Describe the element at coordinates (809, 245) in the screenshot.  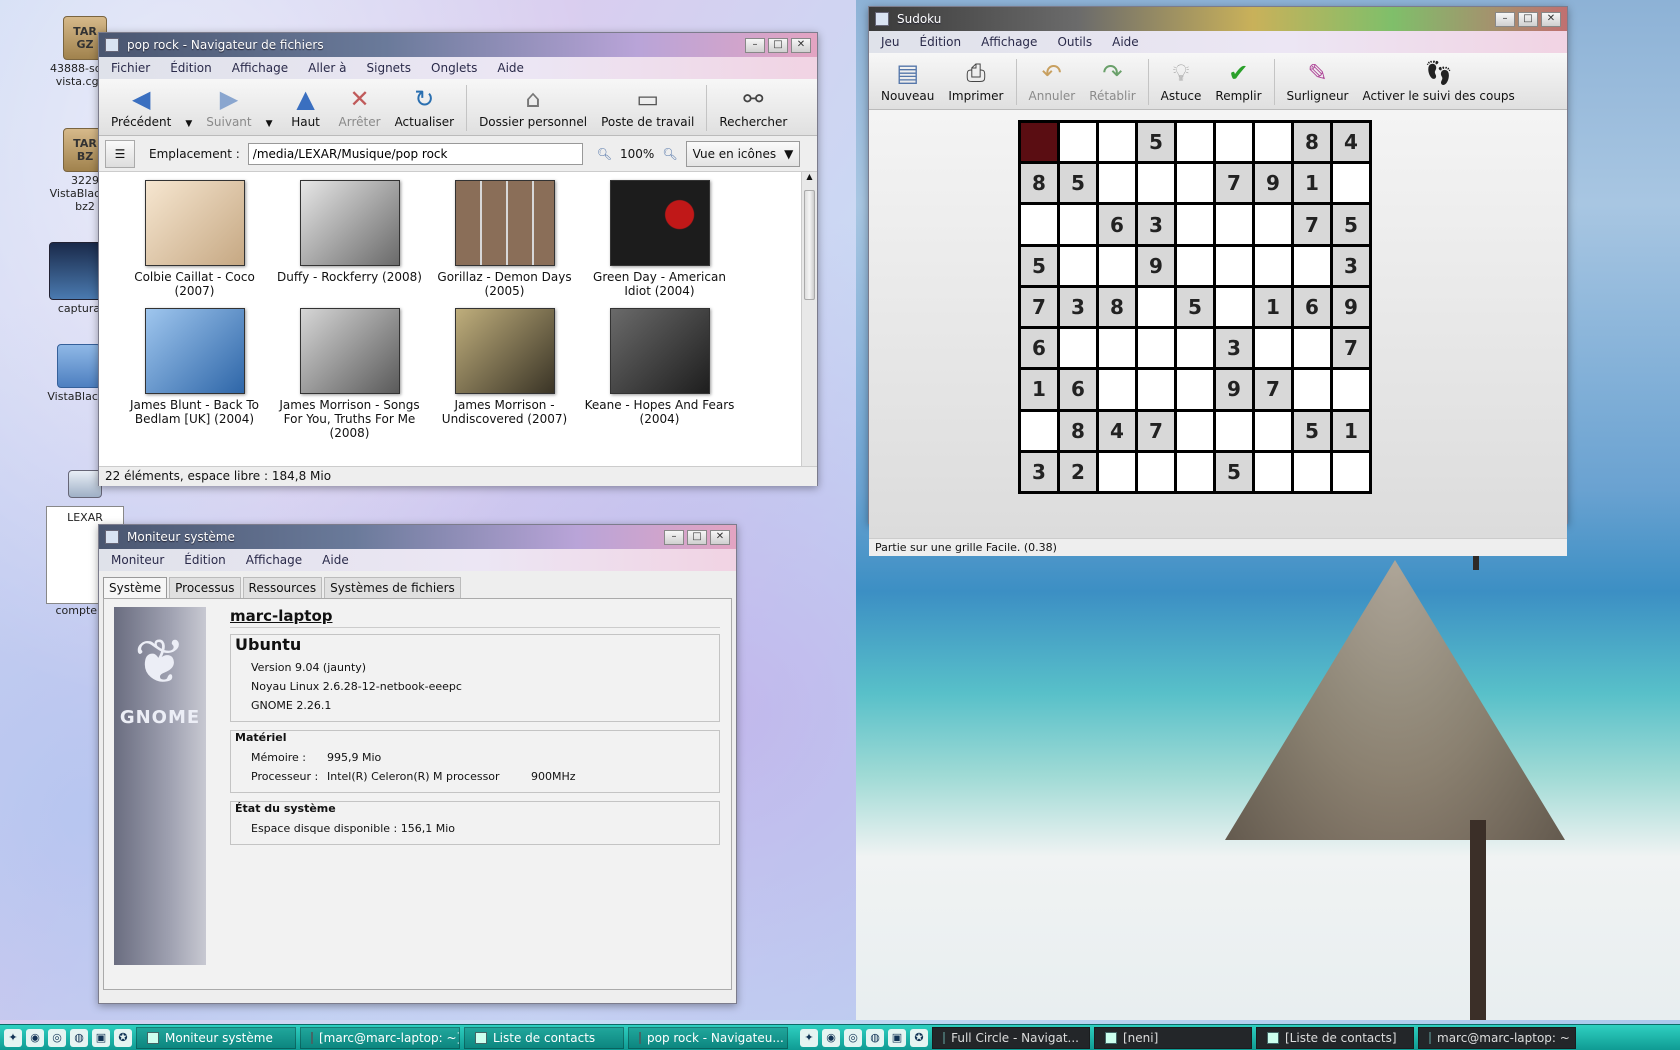
I see `scrollbar-thumb` at that location.